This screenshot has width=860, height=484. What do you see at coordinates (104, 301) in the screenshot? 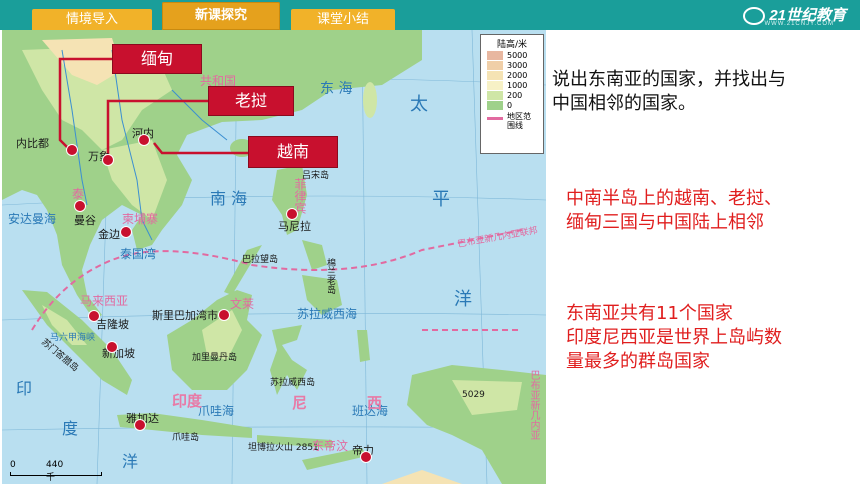
I see `label-malaysia: 马来西亚` at bounding box center [104, 301].